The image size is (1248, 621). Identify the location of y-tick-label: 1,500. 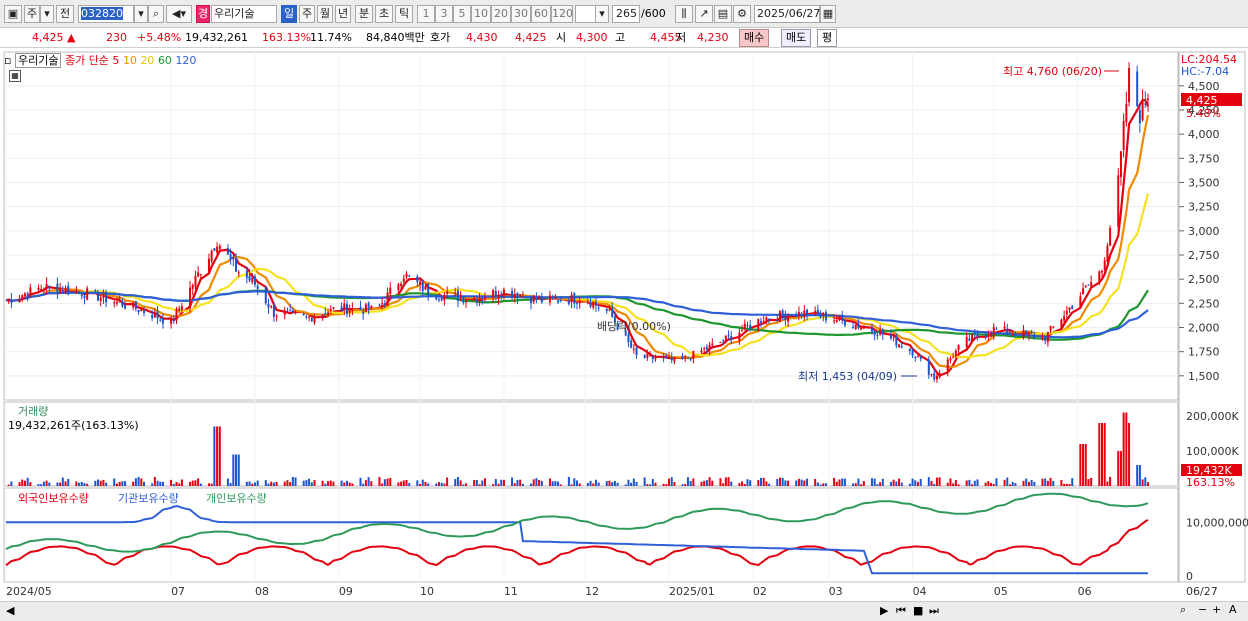
(1204, 376).